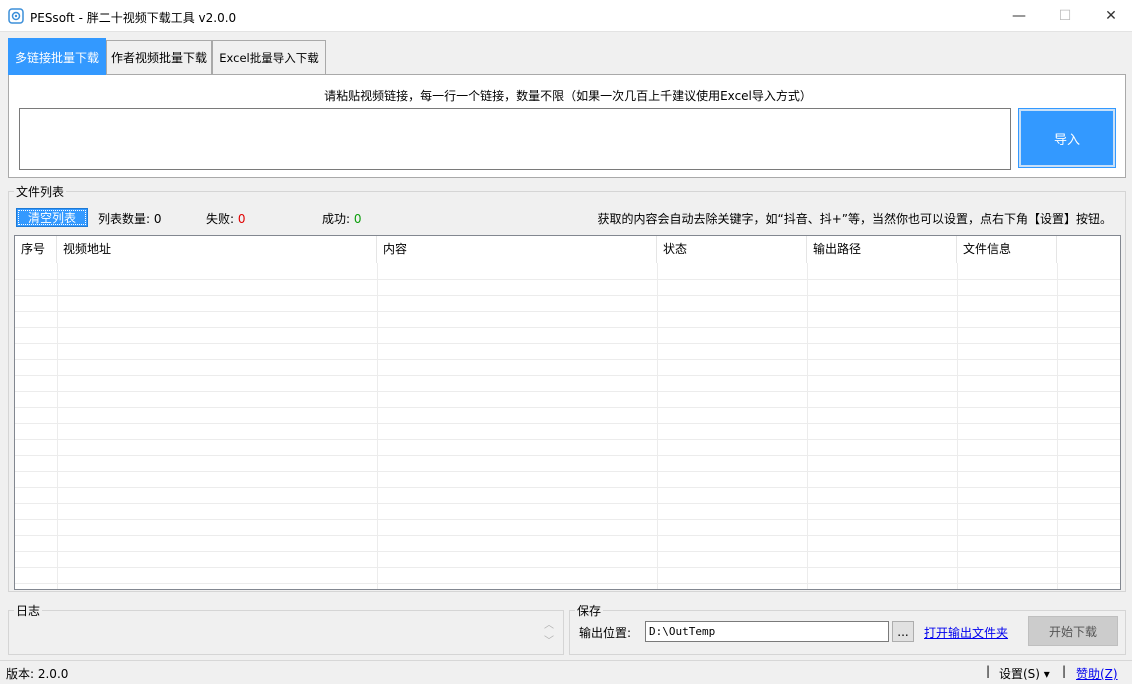 Image resolution: width=1132 pixels, height=684 pixels. I want to click on save-legend: 保存, so click(589, 610).